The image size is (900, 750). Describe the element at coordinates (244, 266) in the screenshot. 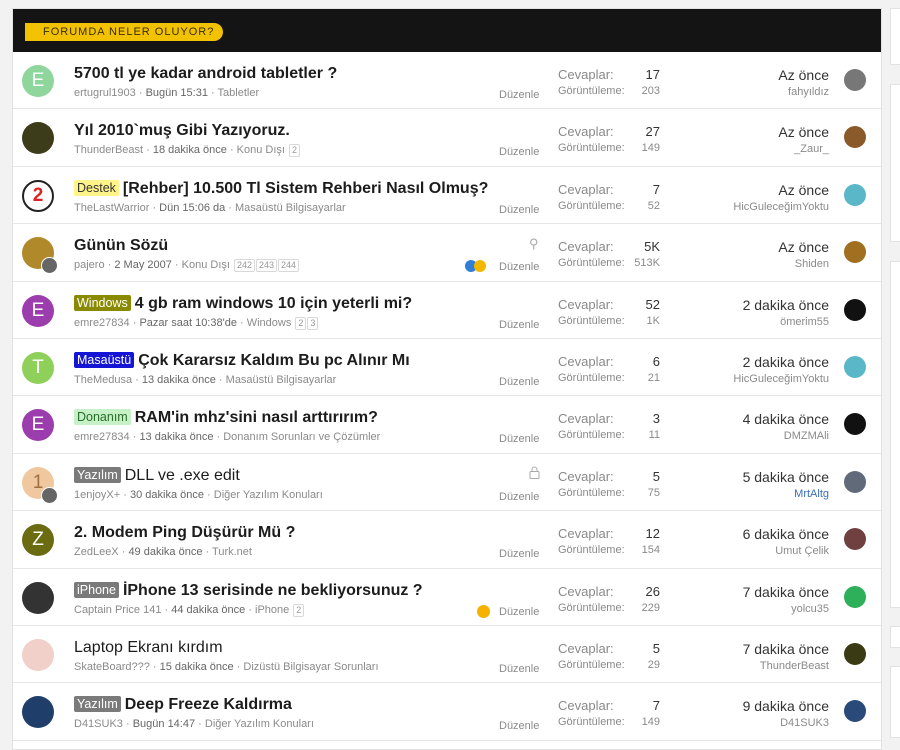

I see `page-jump-link: 242` at that location.